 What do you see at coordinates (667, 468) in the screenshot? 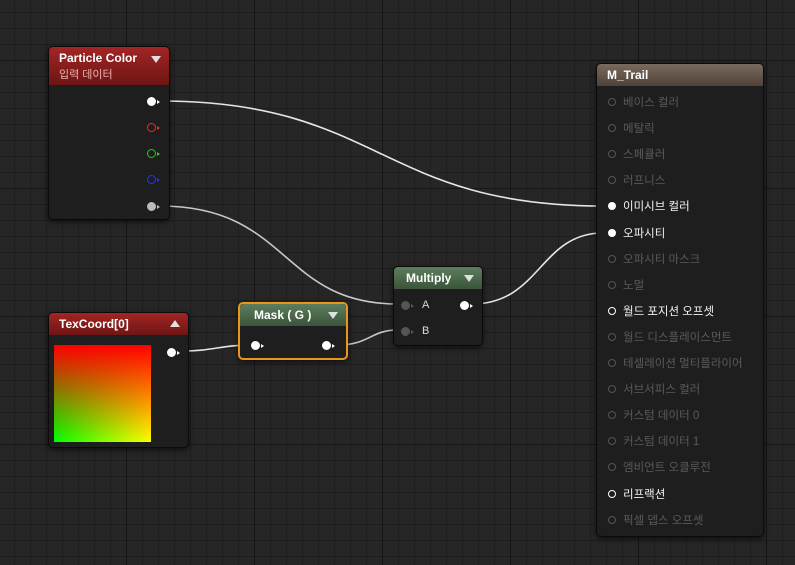
I see `material-output-label: 엠비언트 오클루전` at bounding box center [667, 468].